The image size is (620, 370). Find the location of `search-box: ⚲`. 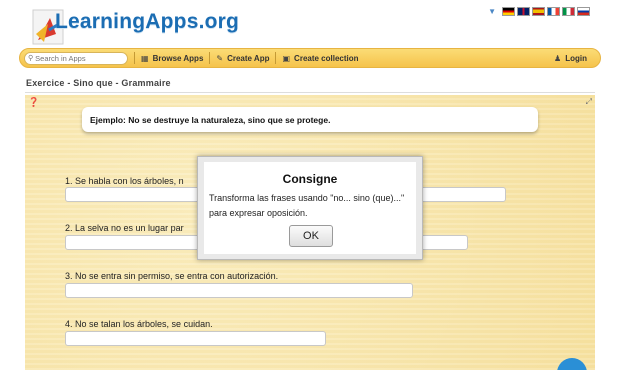

search-box: ⚲ is located at coordinates (76, 58).